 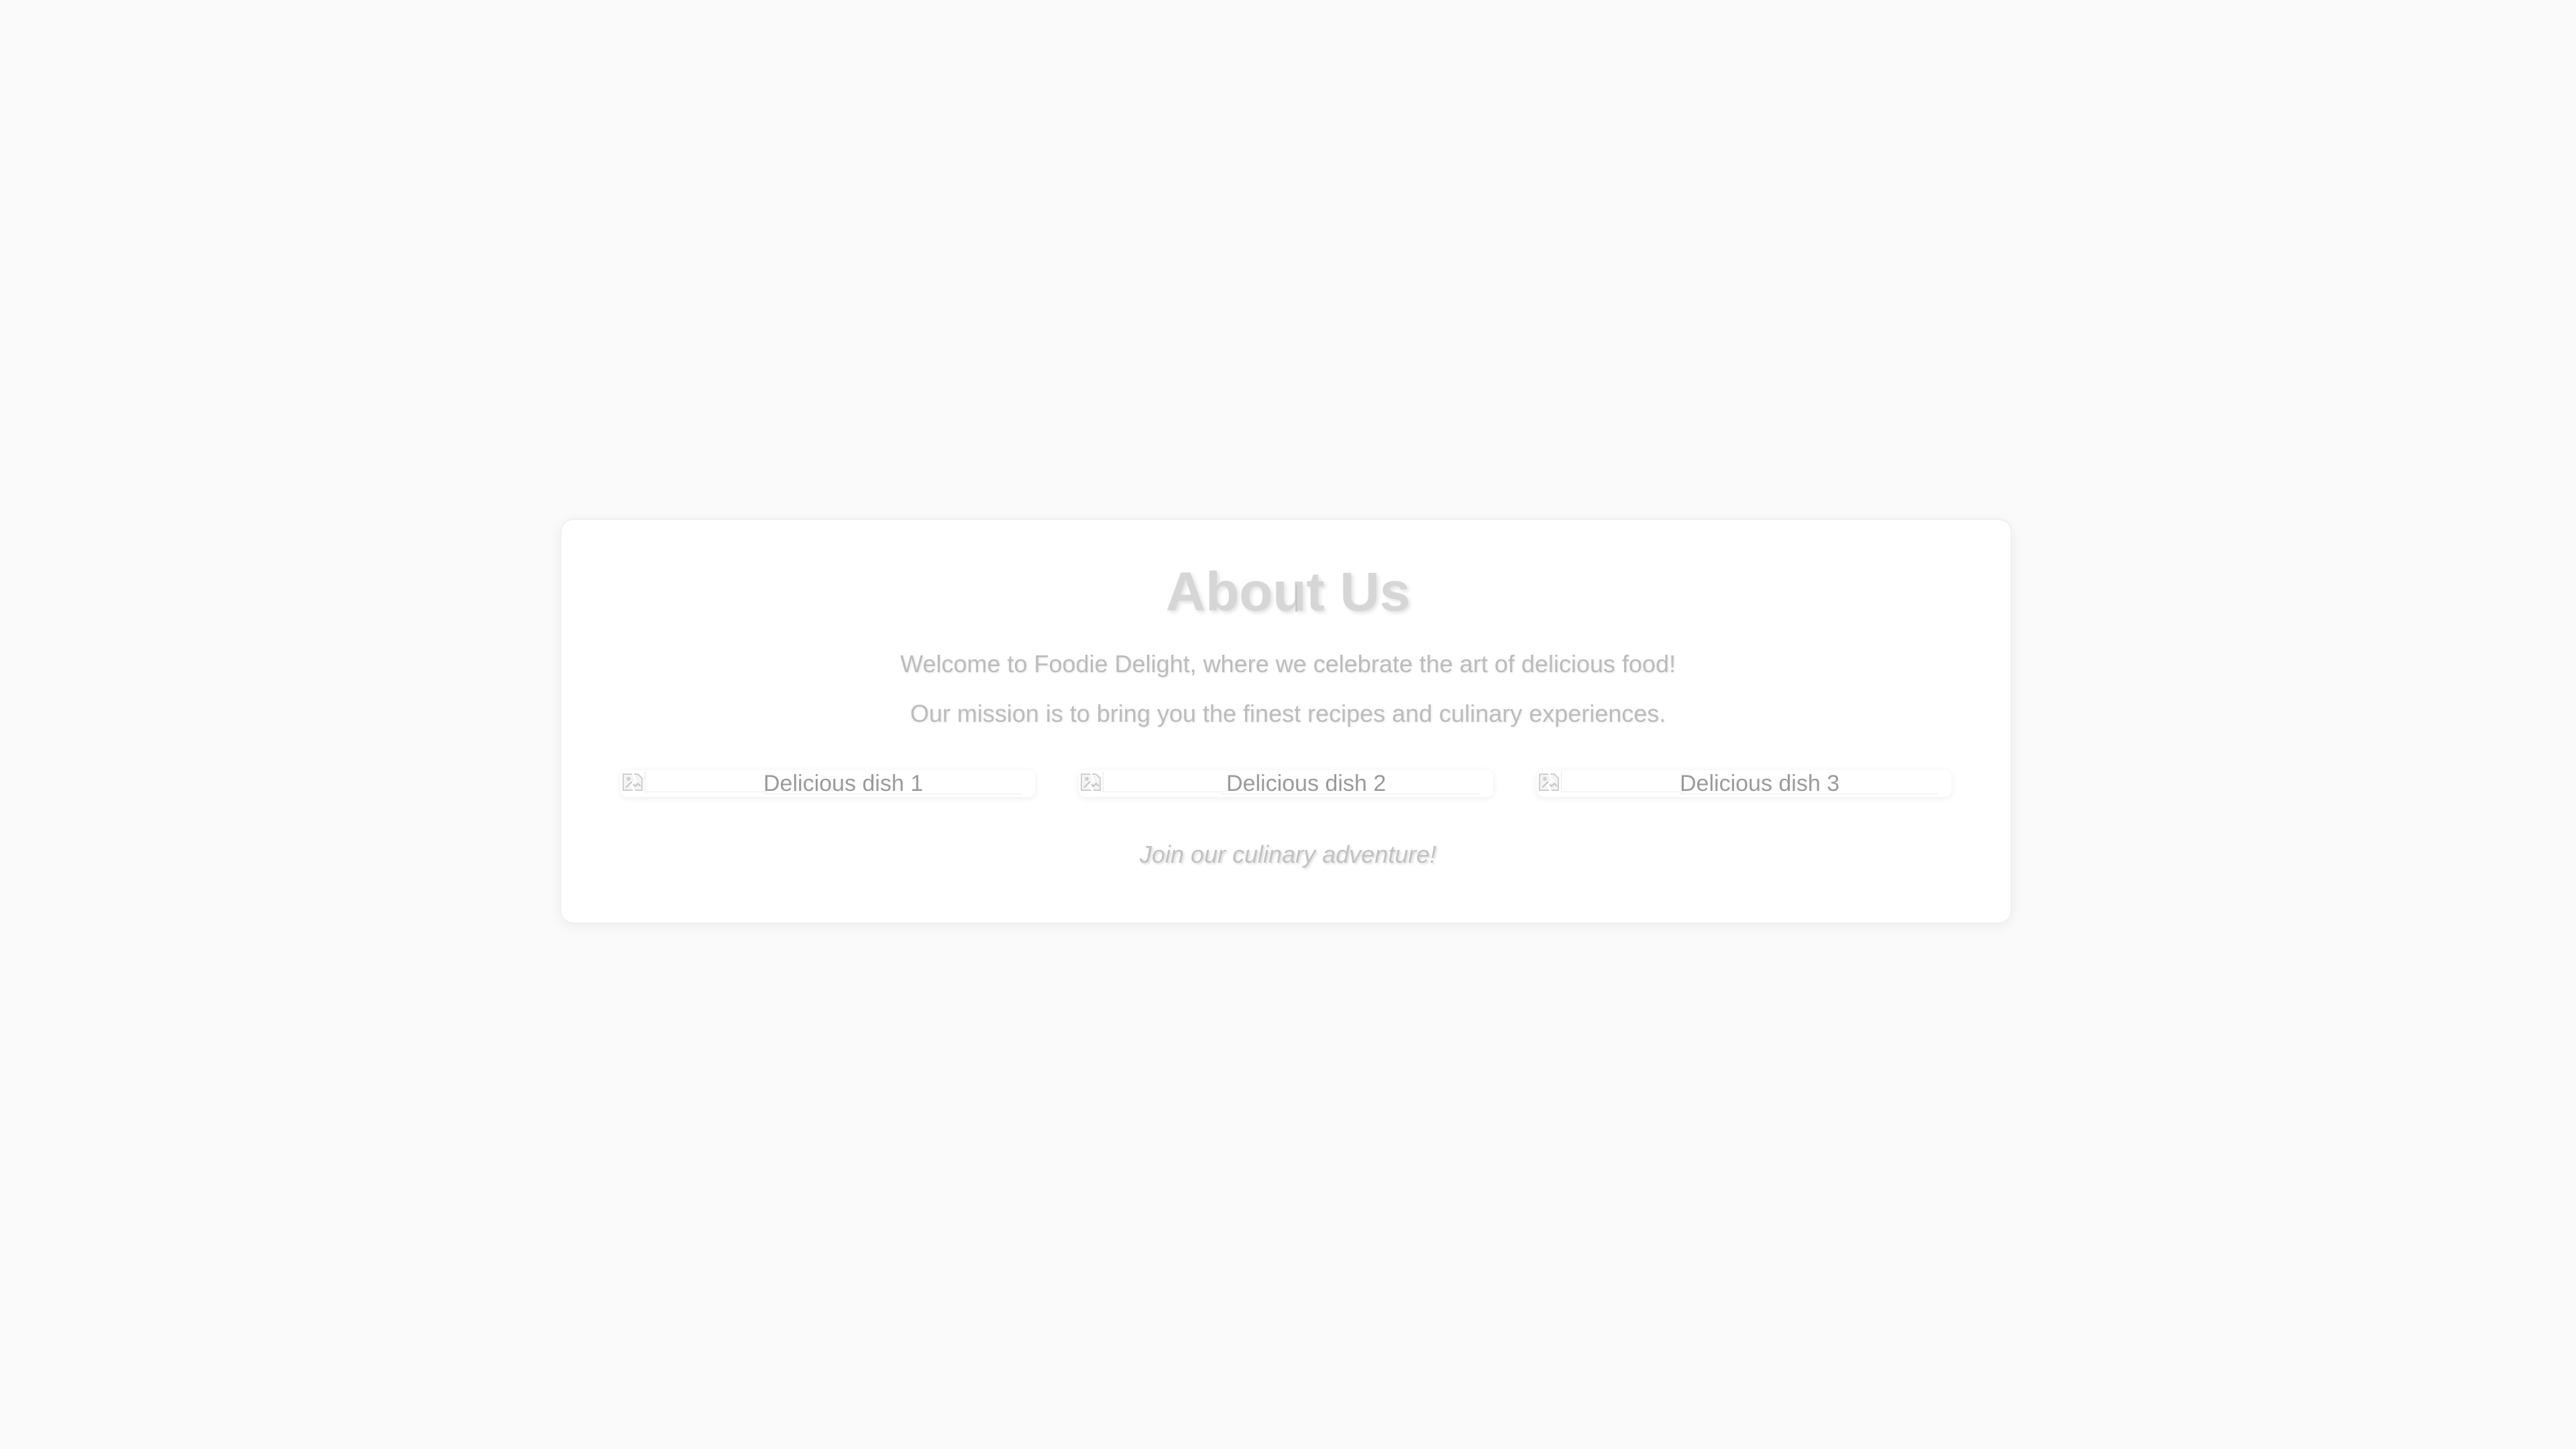 I want to click on dish-image-2: Delicious dish 2, so click(x=1286, y=783).